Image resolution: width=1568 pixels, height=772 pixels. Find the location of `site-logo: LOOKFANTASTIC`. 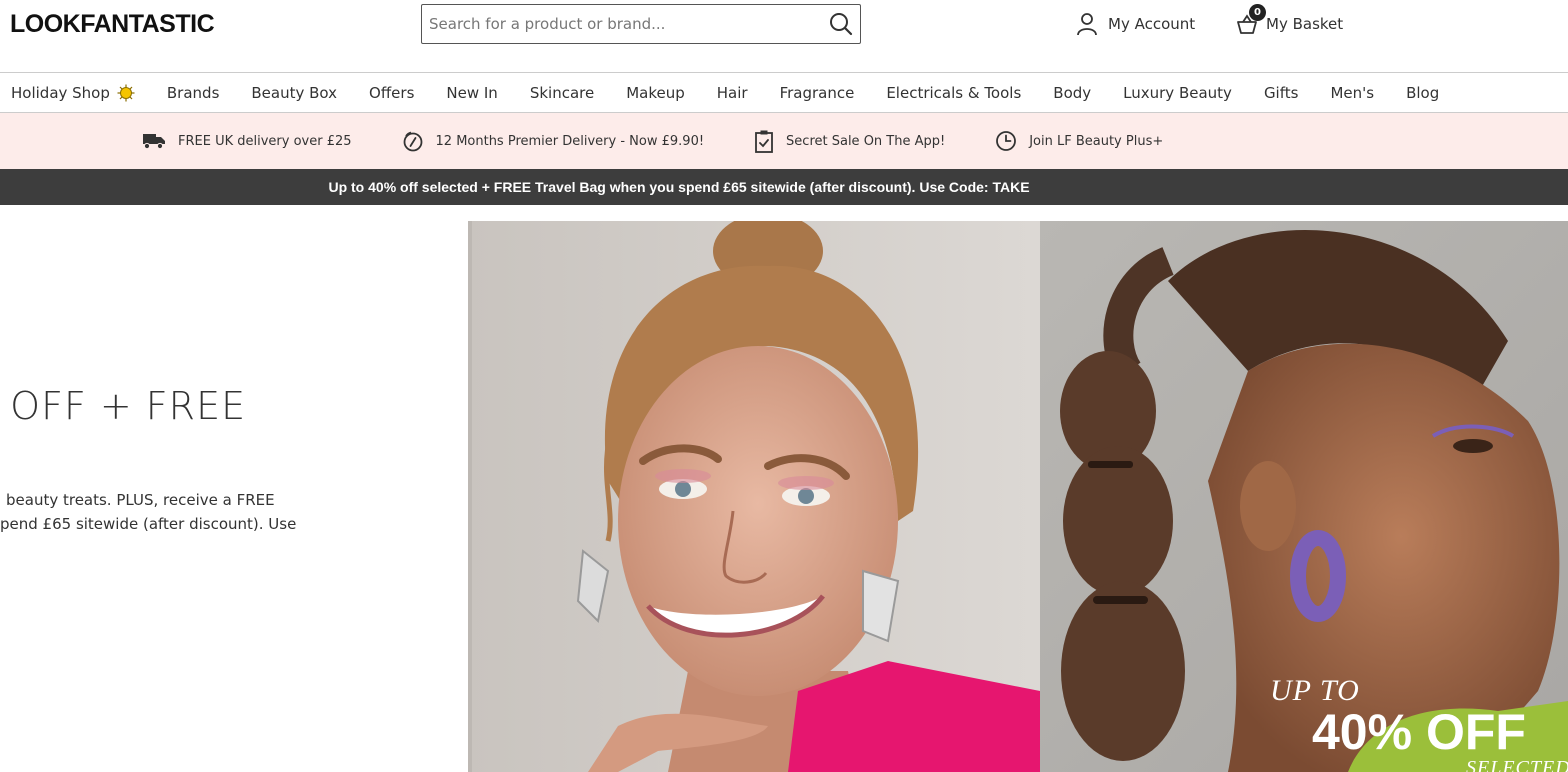

site-logo: LOOKFANTASTIC is located at coordinates (112, 24).